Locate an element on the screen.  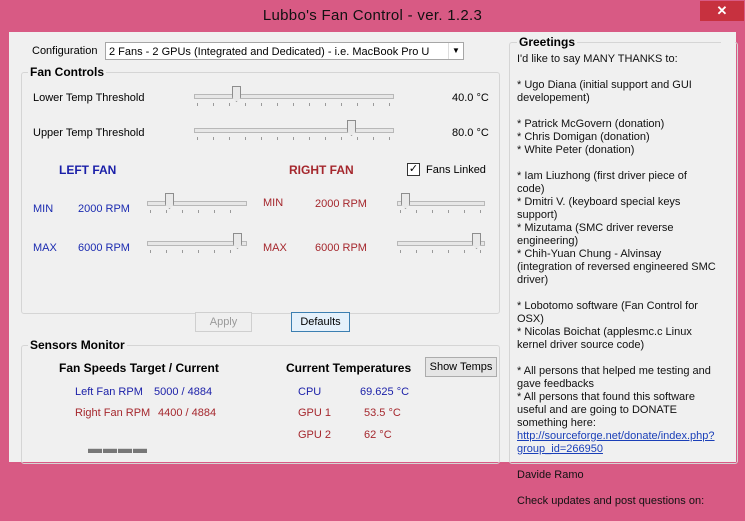
left-fan-rpm-label: Left Fan RPM is located at coordinates (109, 392).